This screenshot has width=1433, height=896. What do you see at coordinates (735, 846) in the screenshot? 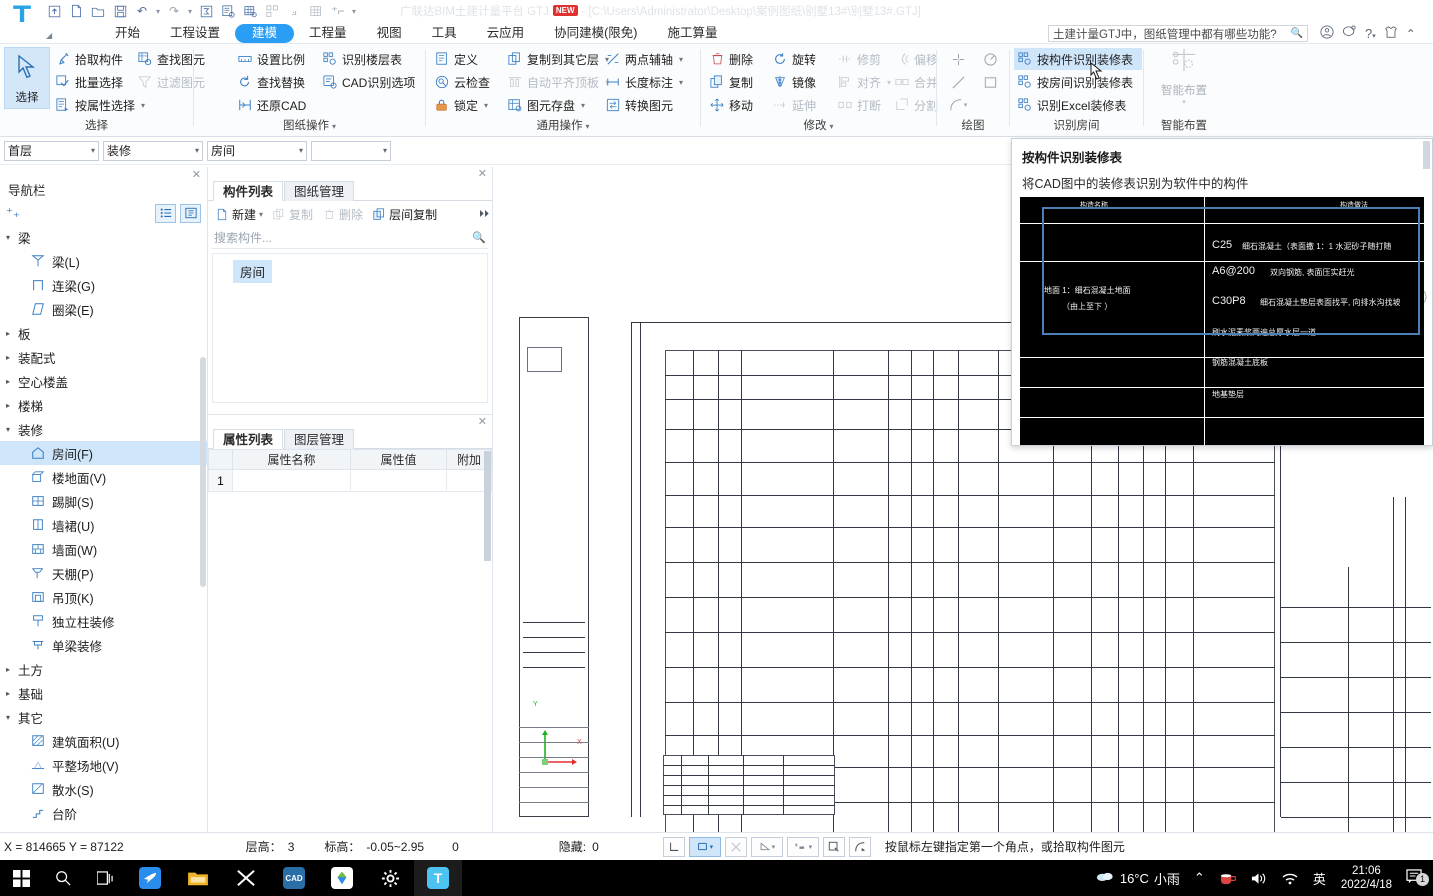
I see `cross-snap-icon` at bounding box center [735, 846].